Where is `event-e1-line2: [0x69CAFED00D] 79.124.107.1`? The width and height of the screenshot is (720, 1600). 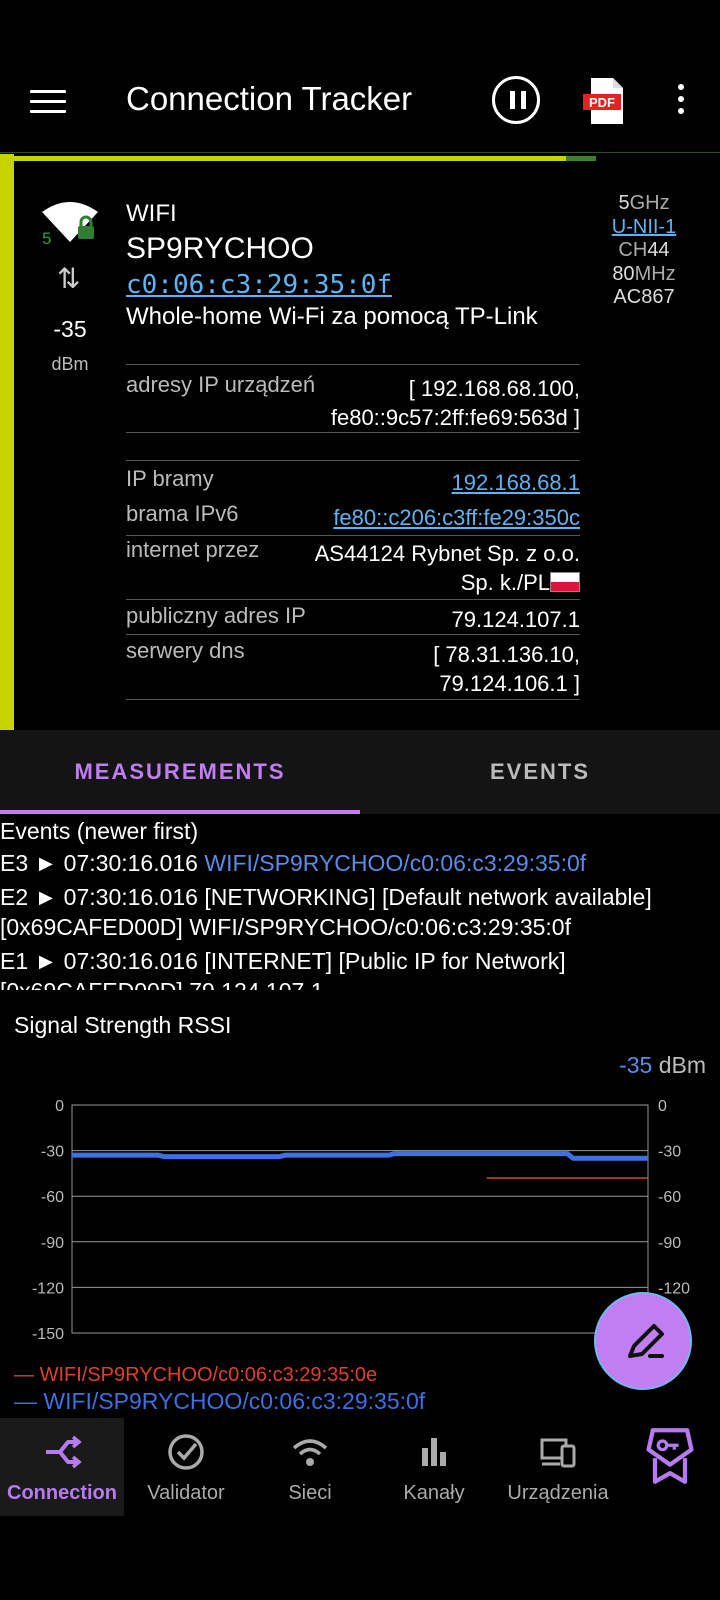 event-e1-line2: [0x69CAFED00D] 79.124.107.1 is located at coordinates (355, 983).